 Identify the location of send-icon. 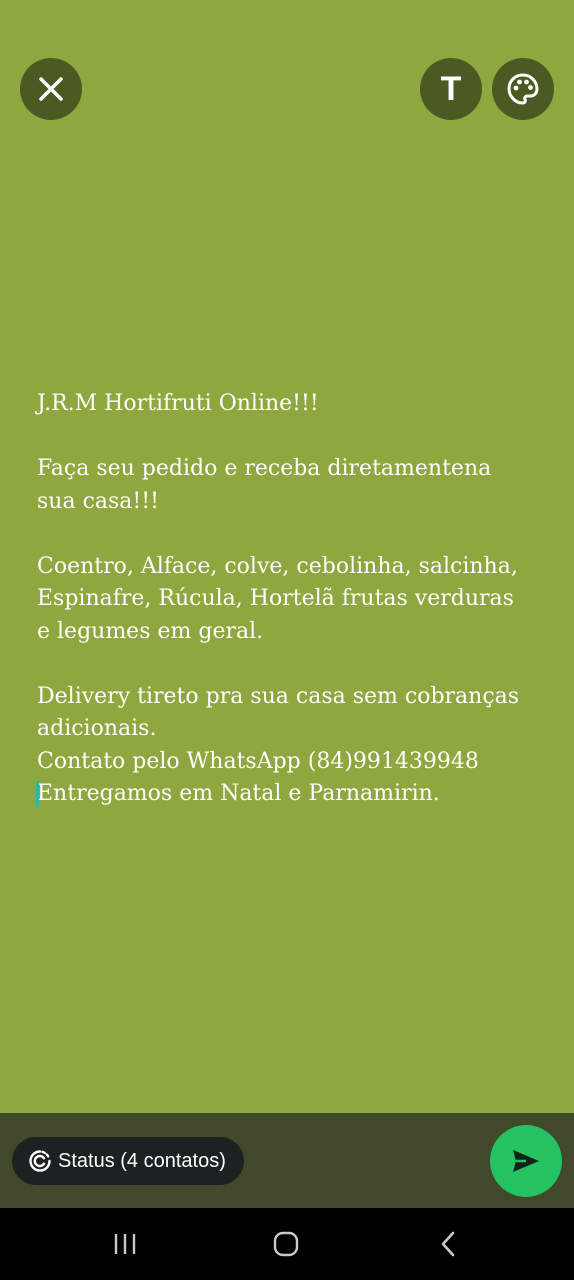
(526, 1161).